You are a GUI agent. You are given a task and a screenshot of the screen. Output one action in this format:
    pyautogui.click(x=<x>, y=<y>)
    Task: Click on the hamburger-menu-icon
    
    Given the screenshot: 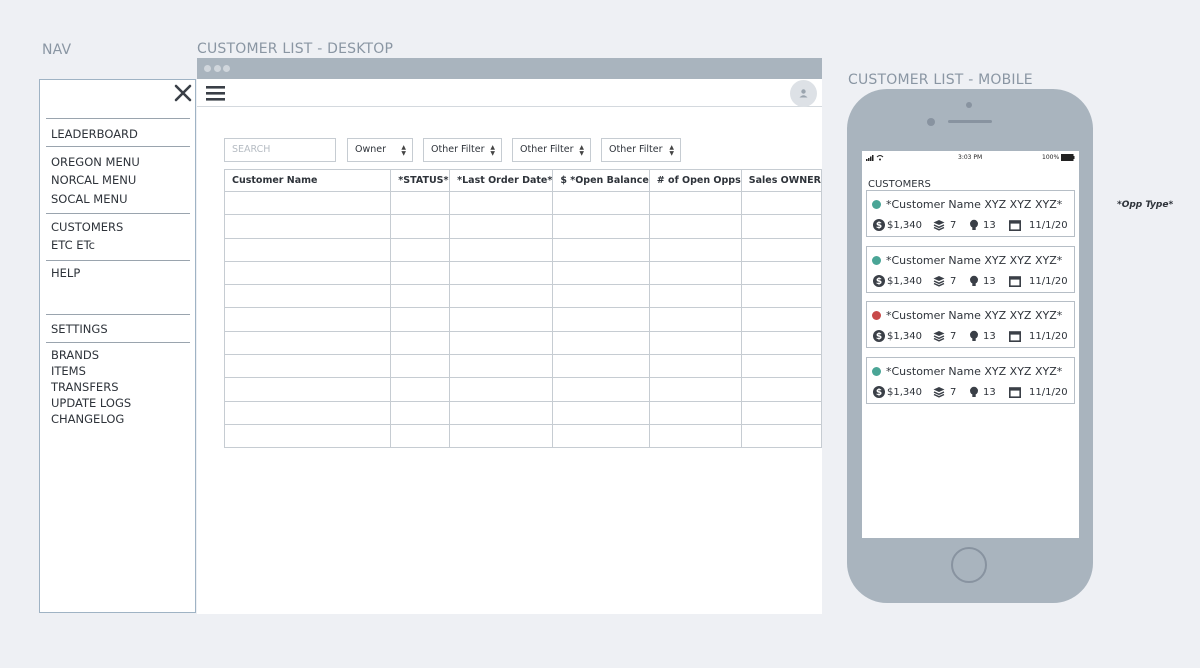 What is the action you would take?
    pyautogui.click(x=215, y=93)
    